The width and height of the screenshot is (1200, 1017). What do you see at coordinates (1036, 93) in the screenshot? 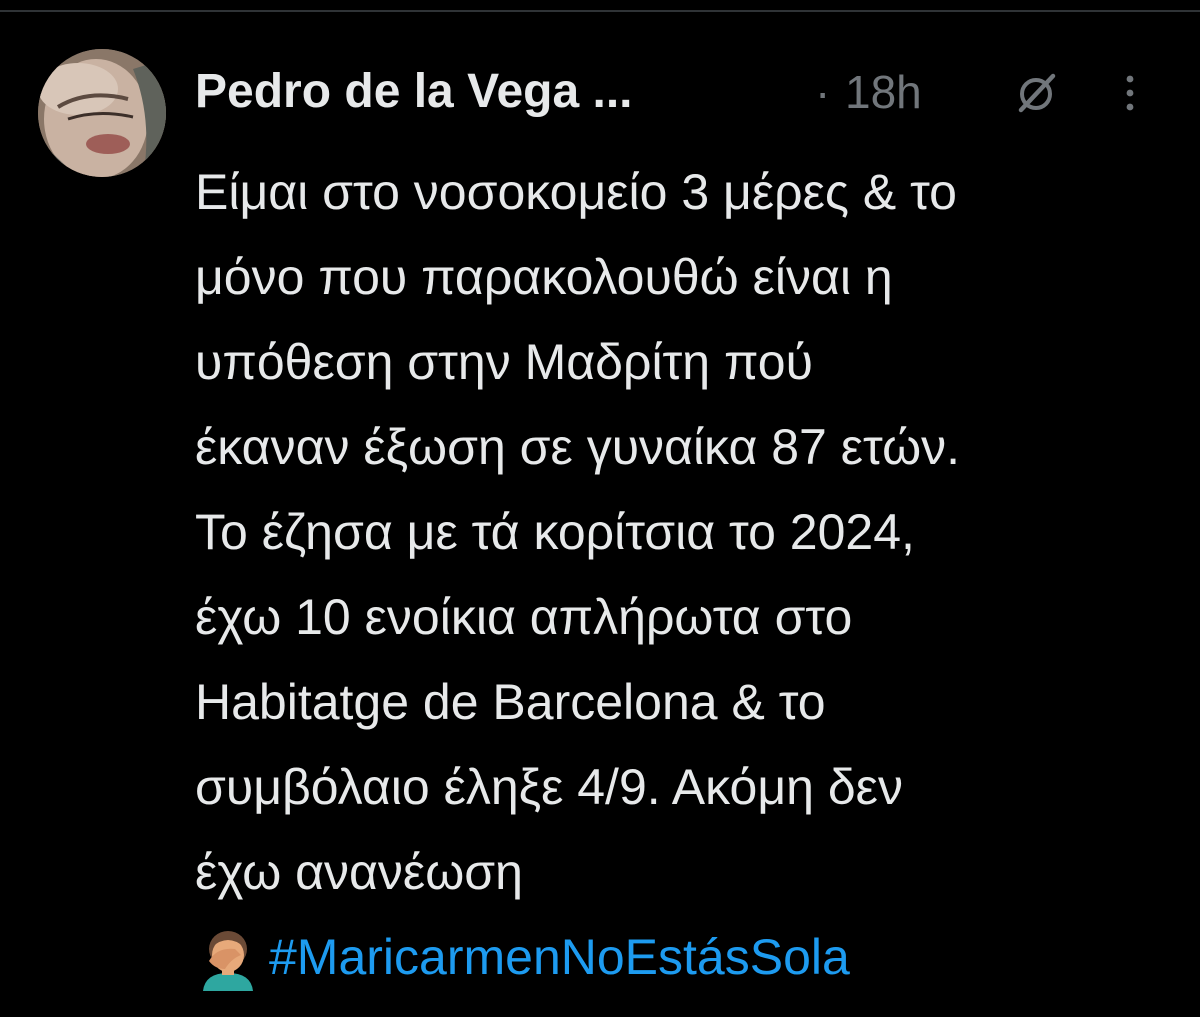
I see `grok-icon` at bounding box center [1036, 93].